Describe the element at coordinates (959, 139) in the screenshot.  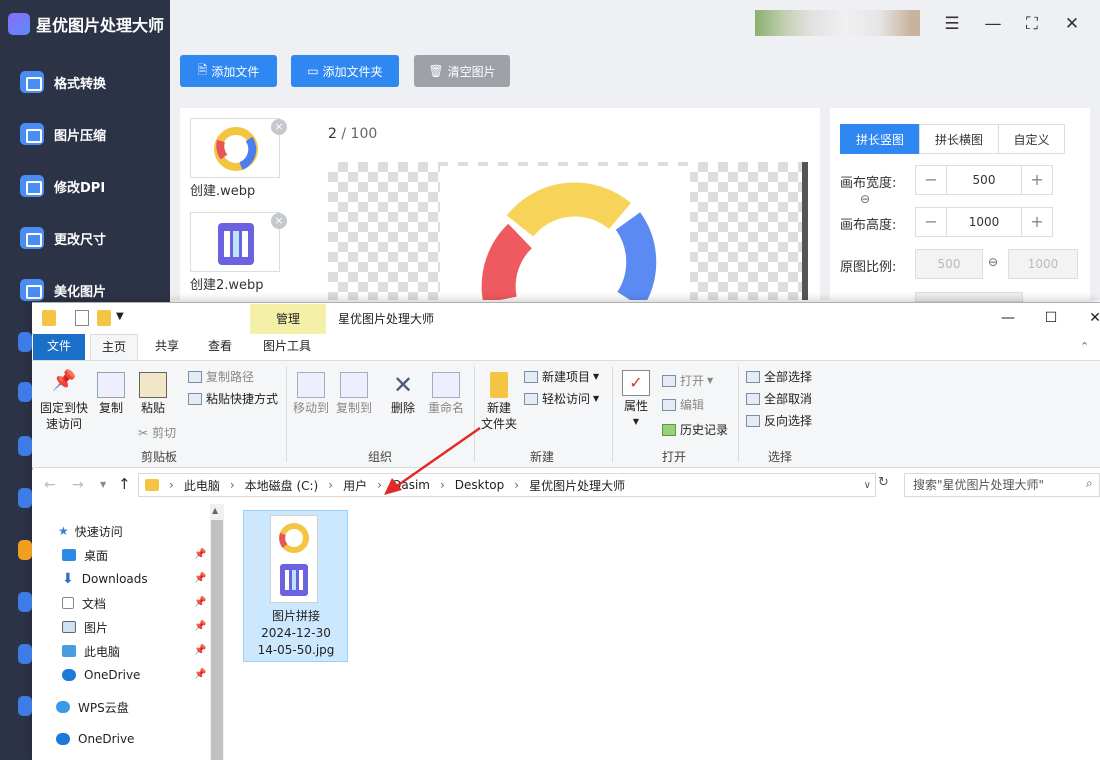
I see `tab-horizontal: 拼长横图` at that location.